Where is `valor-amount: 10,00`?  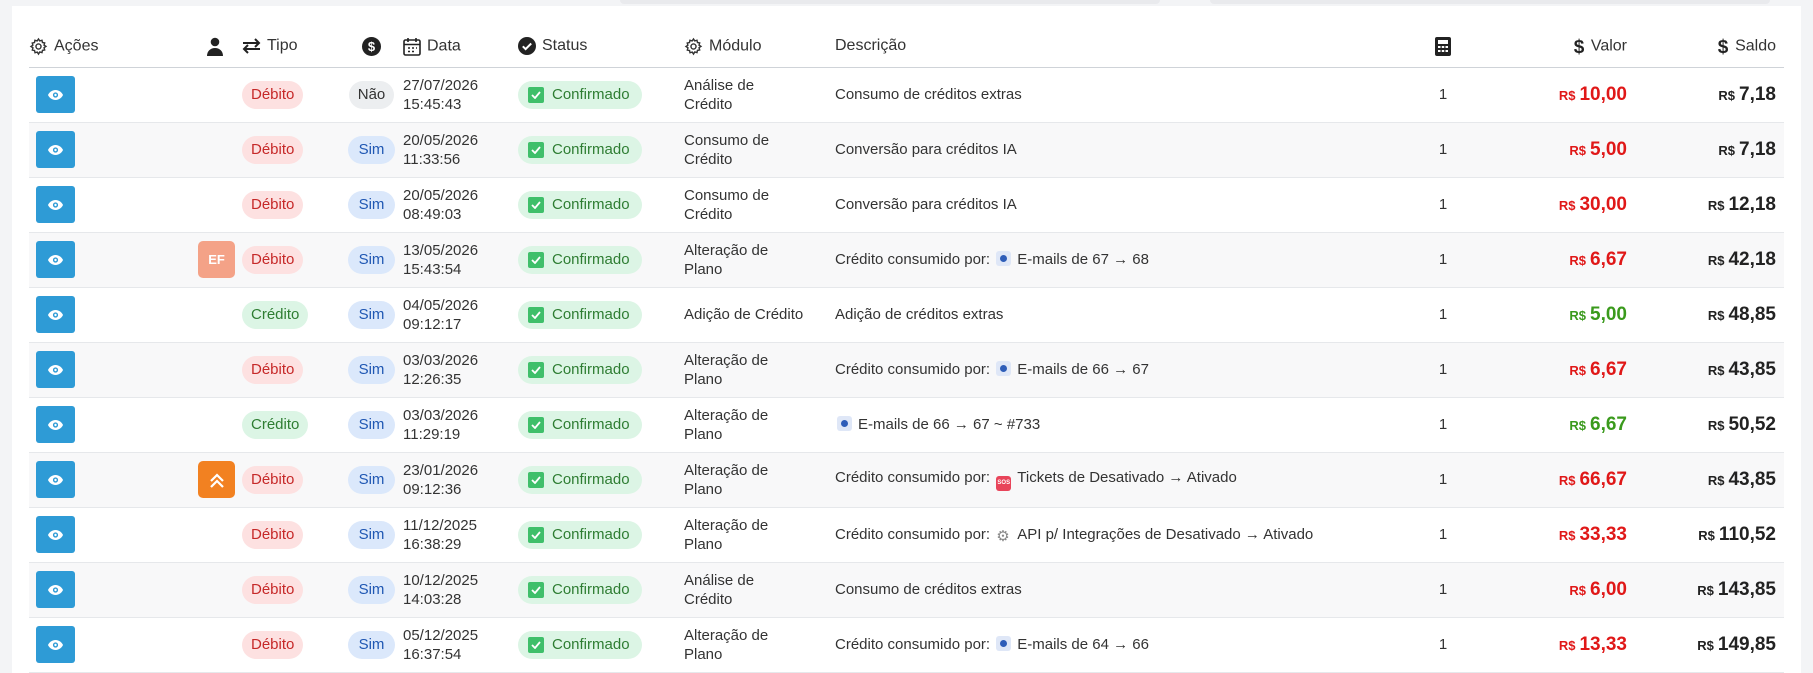 valor-amount: 10,00 is located at coordinates (1603, 94).